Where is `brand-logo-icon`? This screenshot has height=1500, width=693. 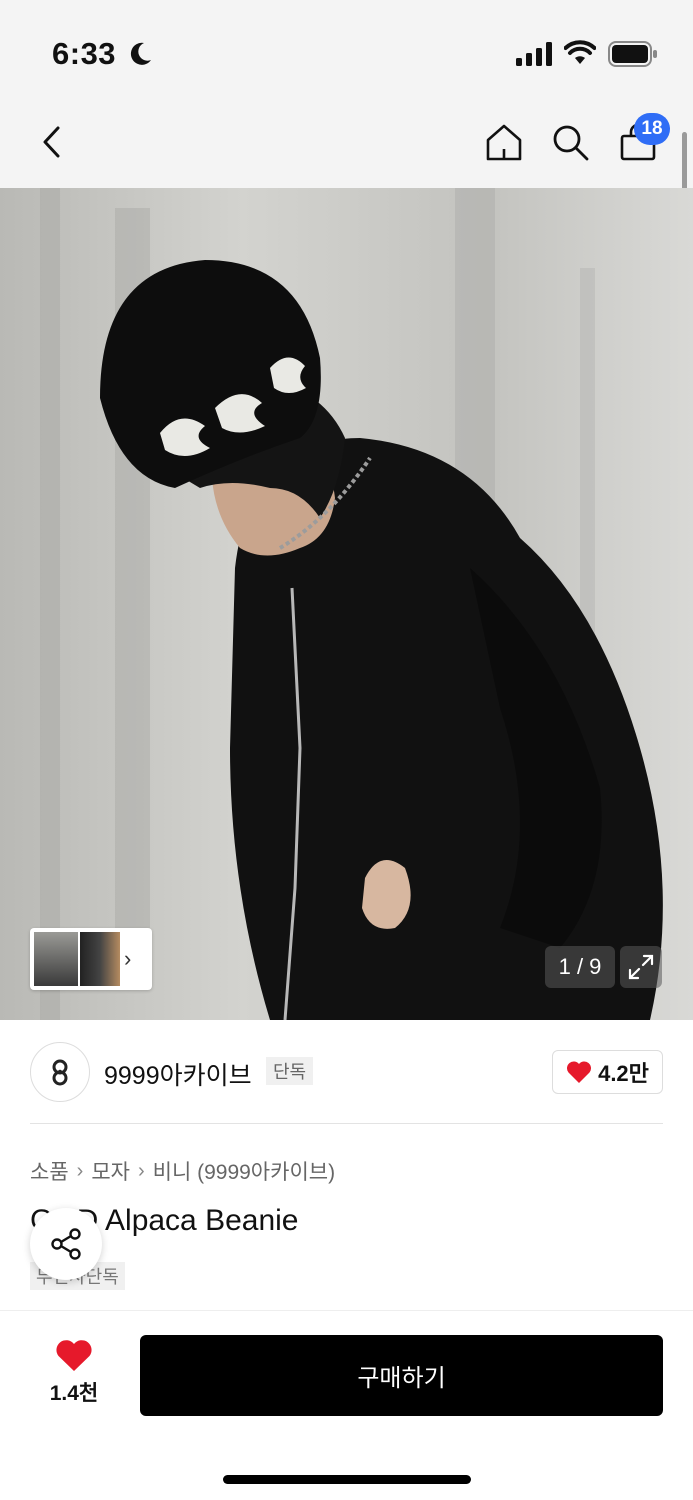 brand-logo-icon is located at coordinates (60, 1072).